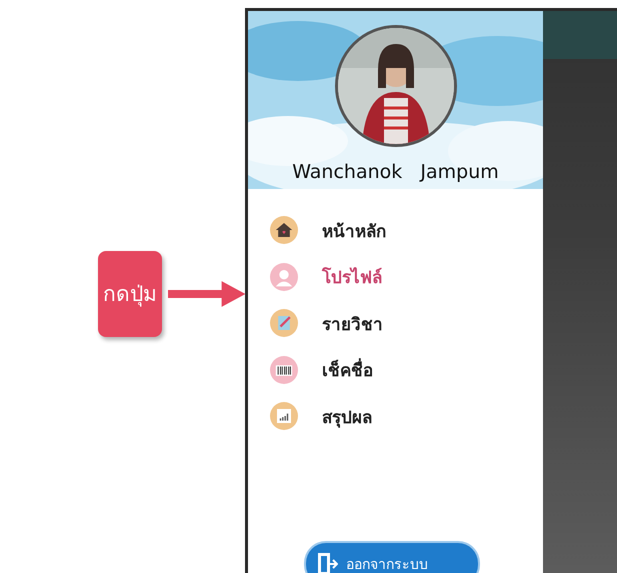 The image size is (617, 573). Describe the element at coordinates (206, 293) in the screenshot. I see `arrow-icon` at that location.